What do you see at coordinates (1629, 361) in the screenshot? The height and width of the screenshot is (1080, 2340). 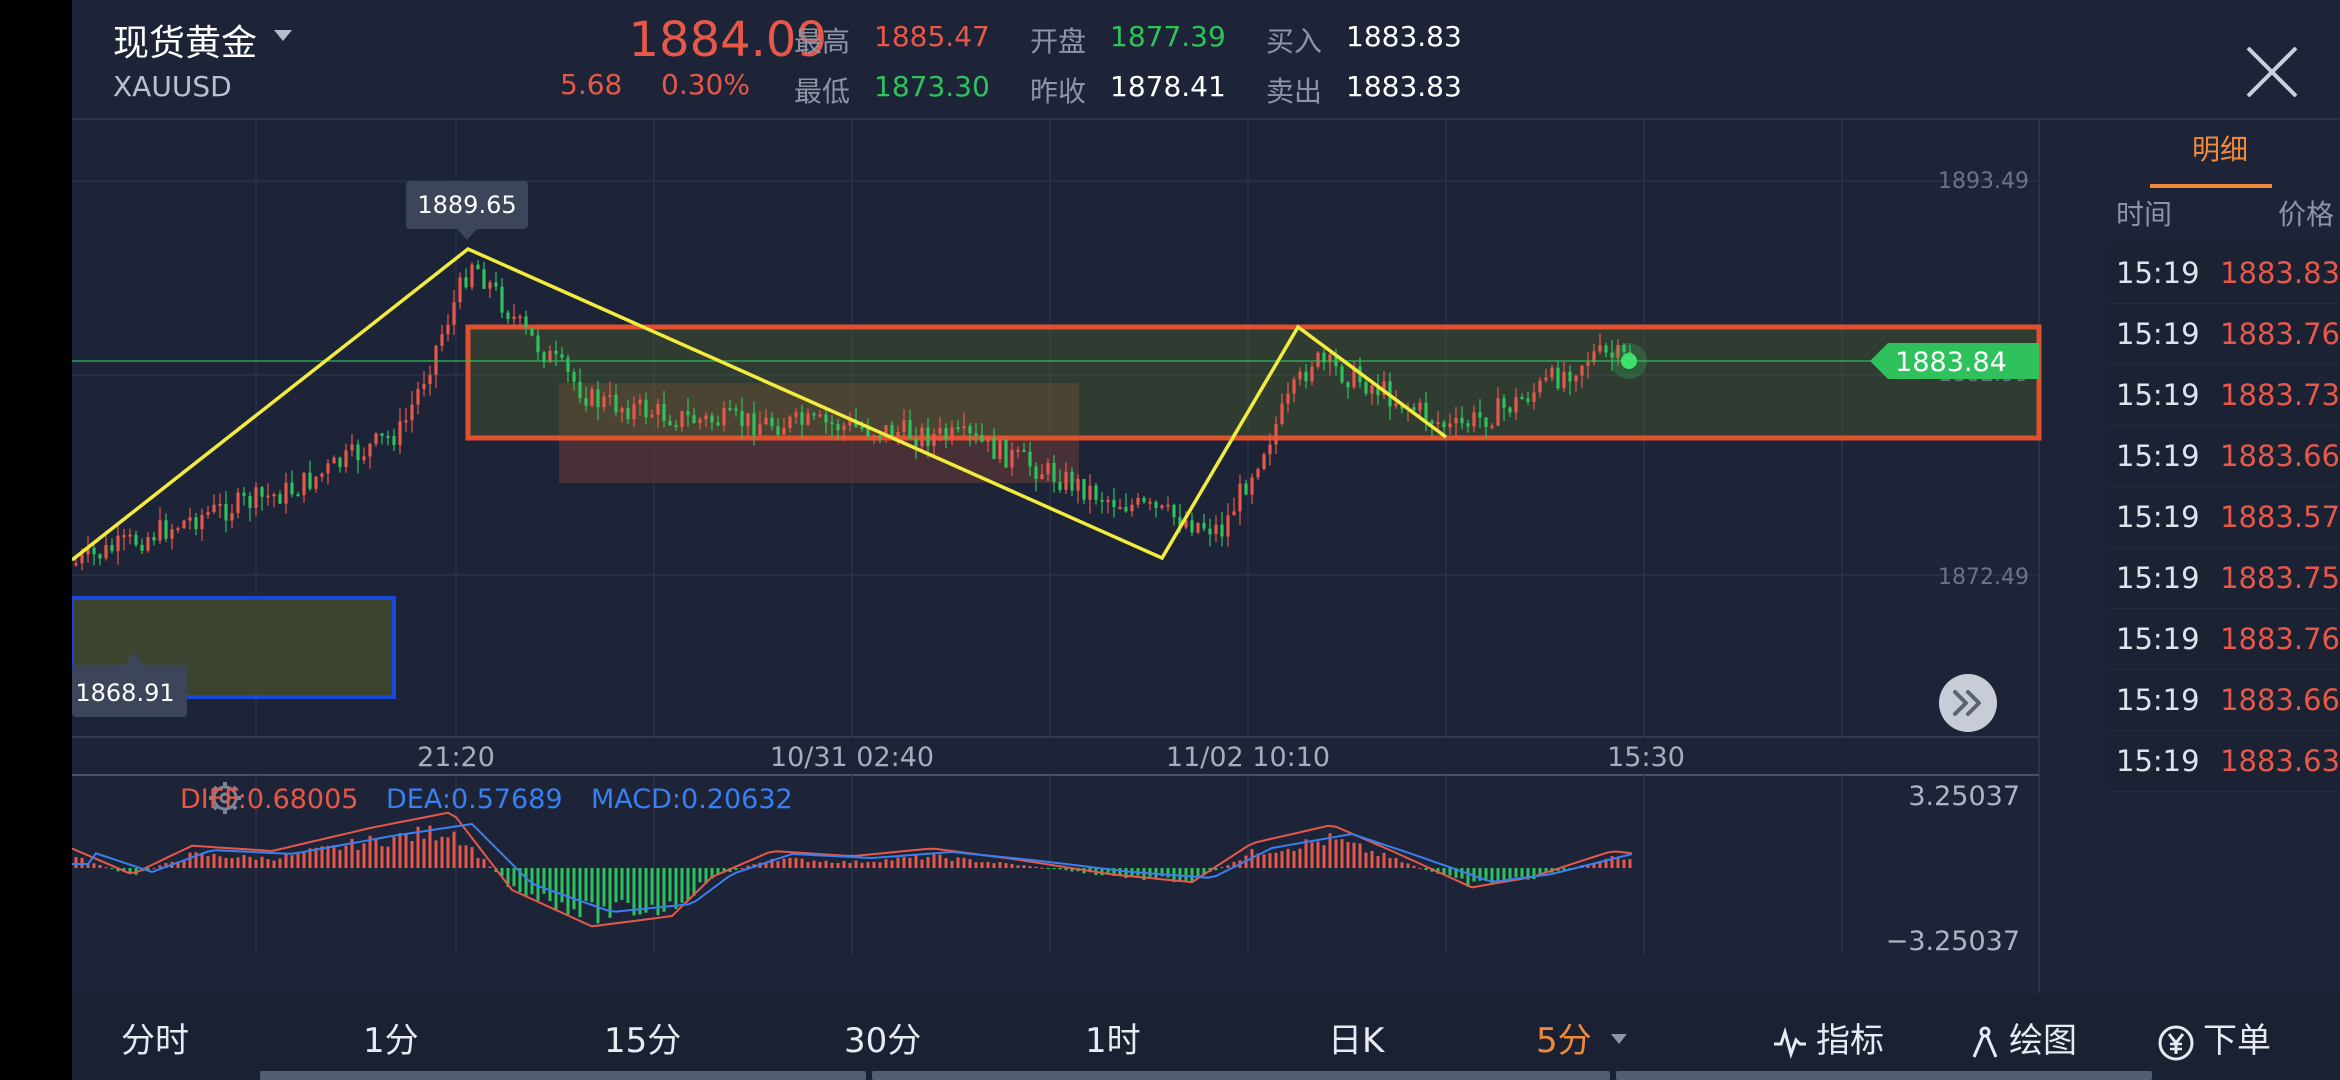 I see `live-price-dot` at bounding box center [1629, 361].